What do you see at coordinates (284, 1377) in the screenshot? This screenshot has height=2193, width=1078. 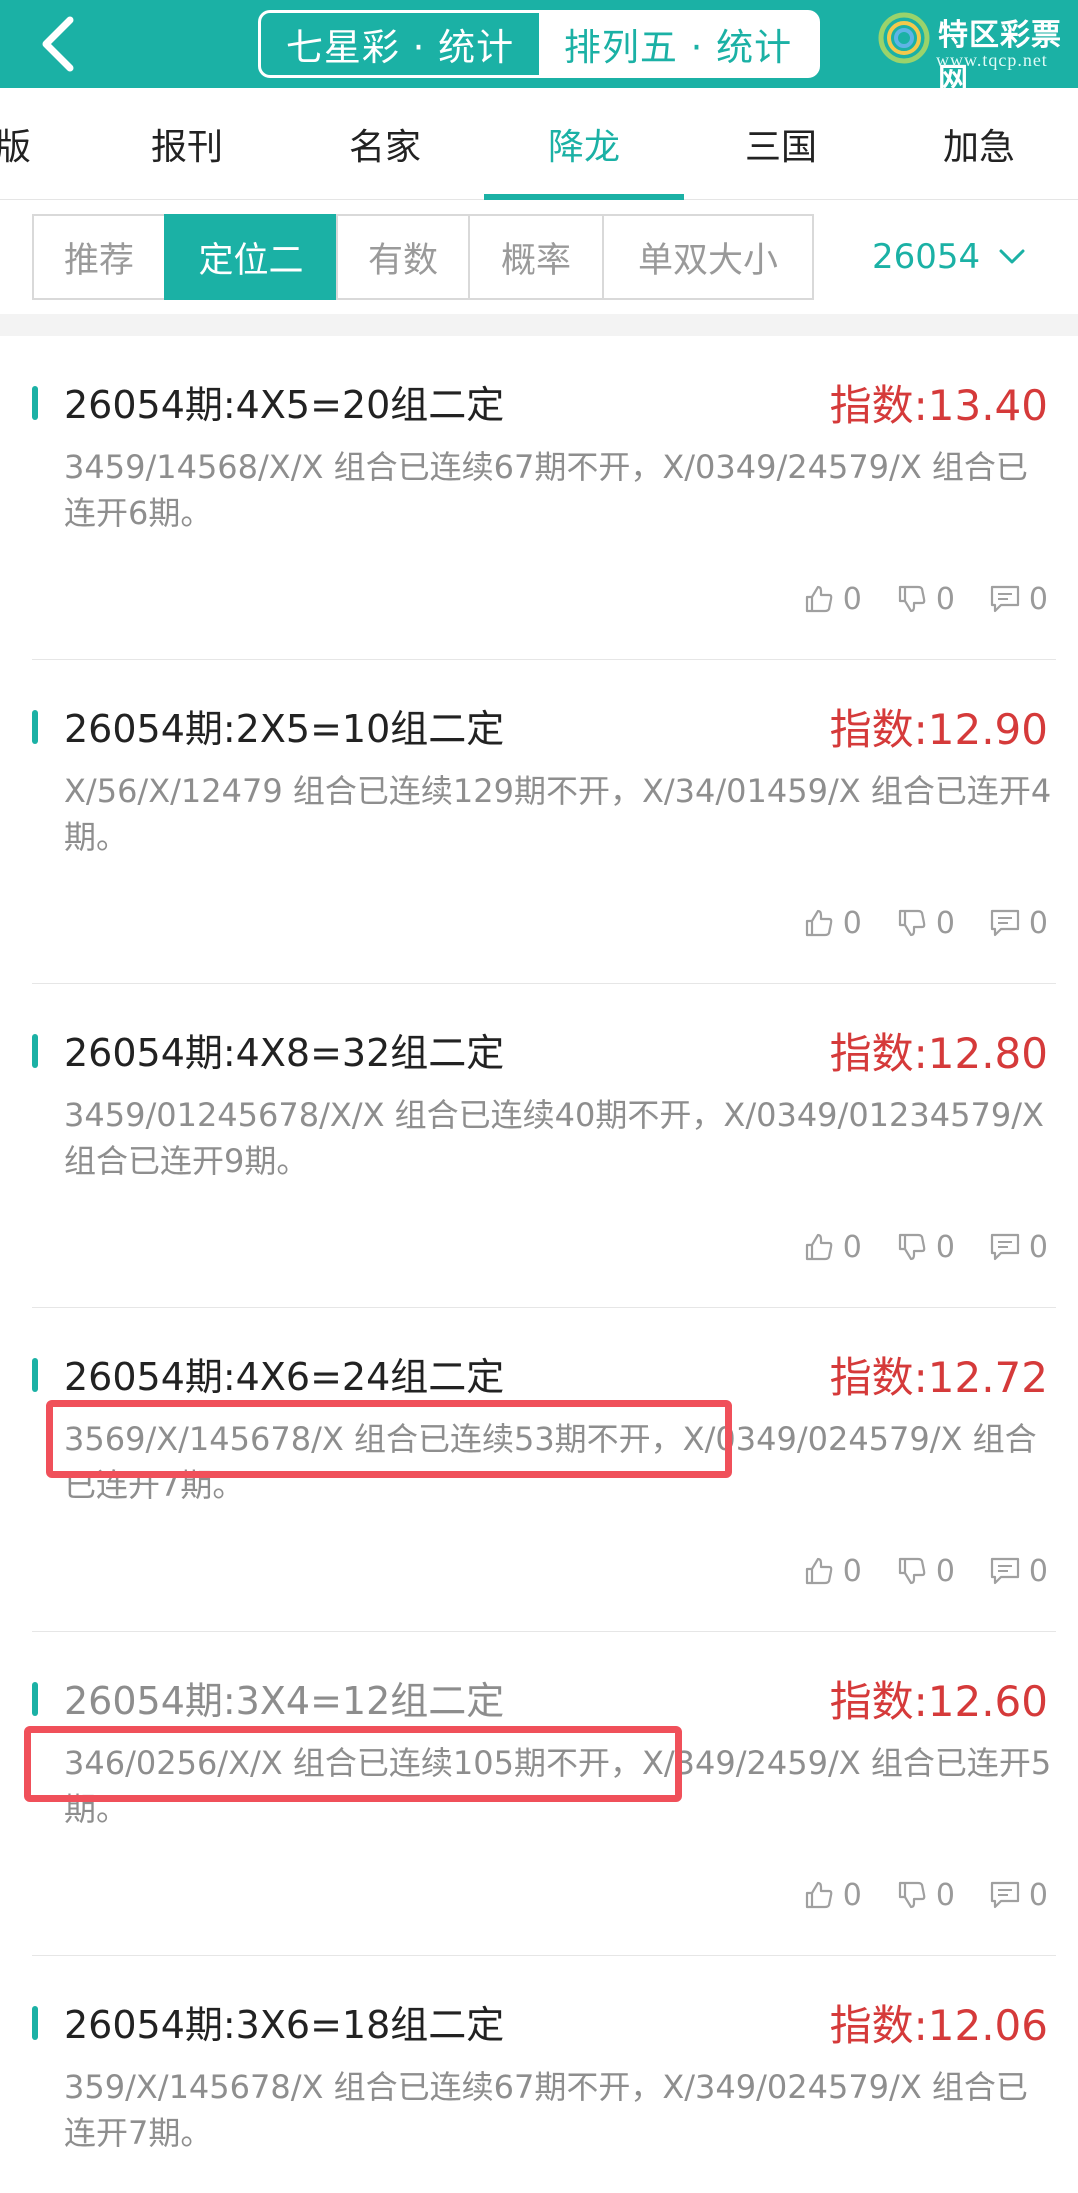 I see `card-title: 26054期:4X6=24组二定` at bounding box center [284, 1377].